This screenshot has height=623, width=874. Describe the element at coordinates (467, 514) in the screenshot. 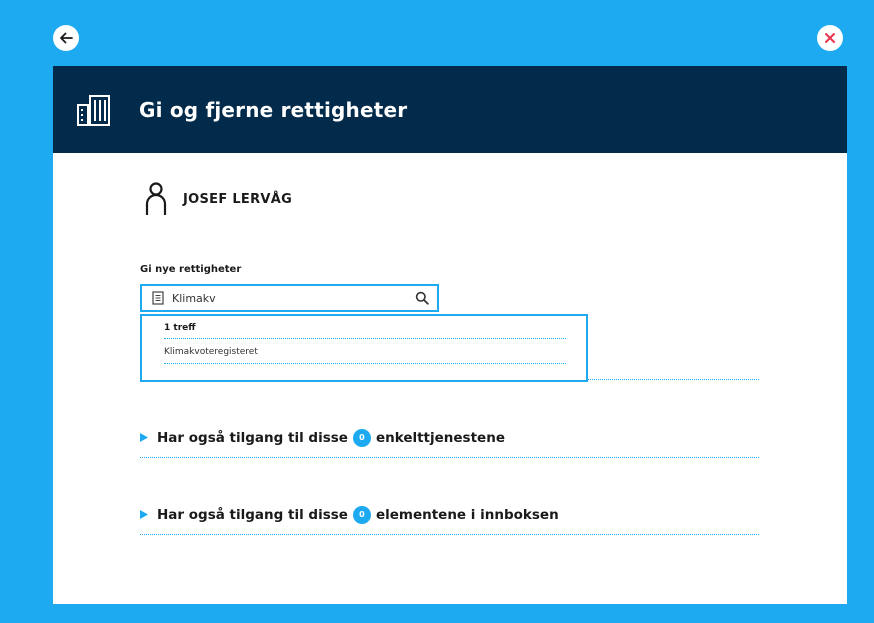

I see `expander-suffix: elementene i innboksen` at that location.